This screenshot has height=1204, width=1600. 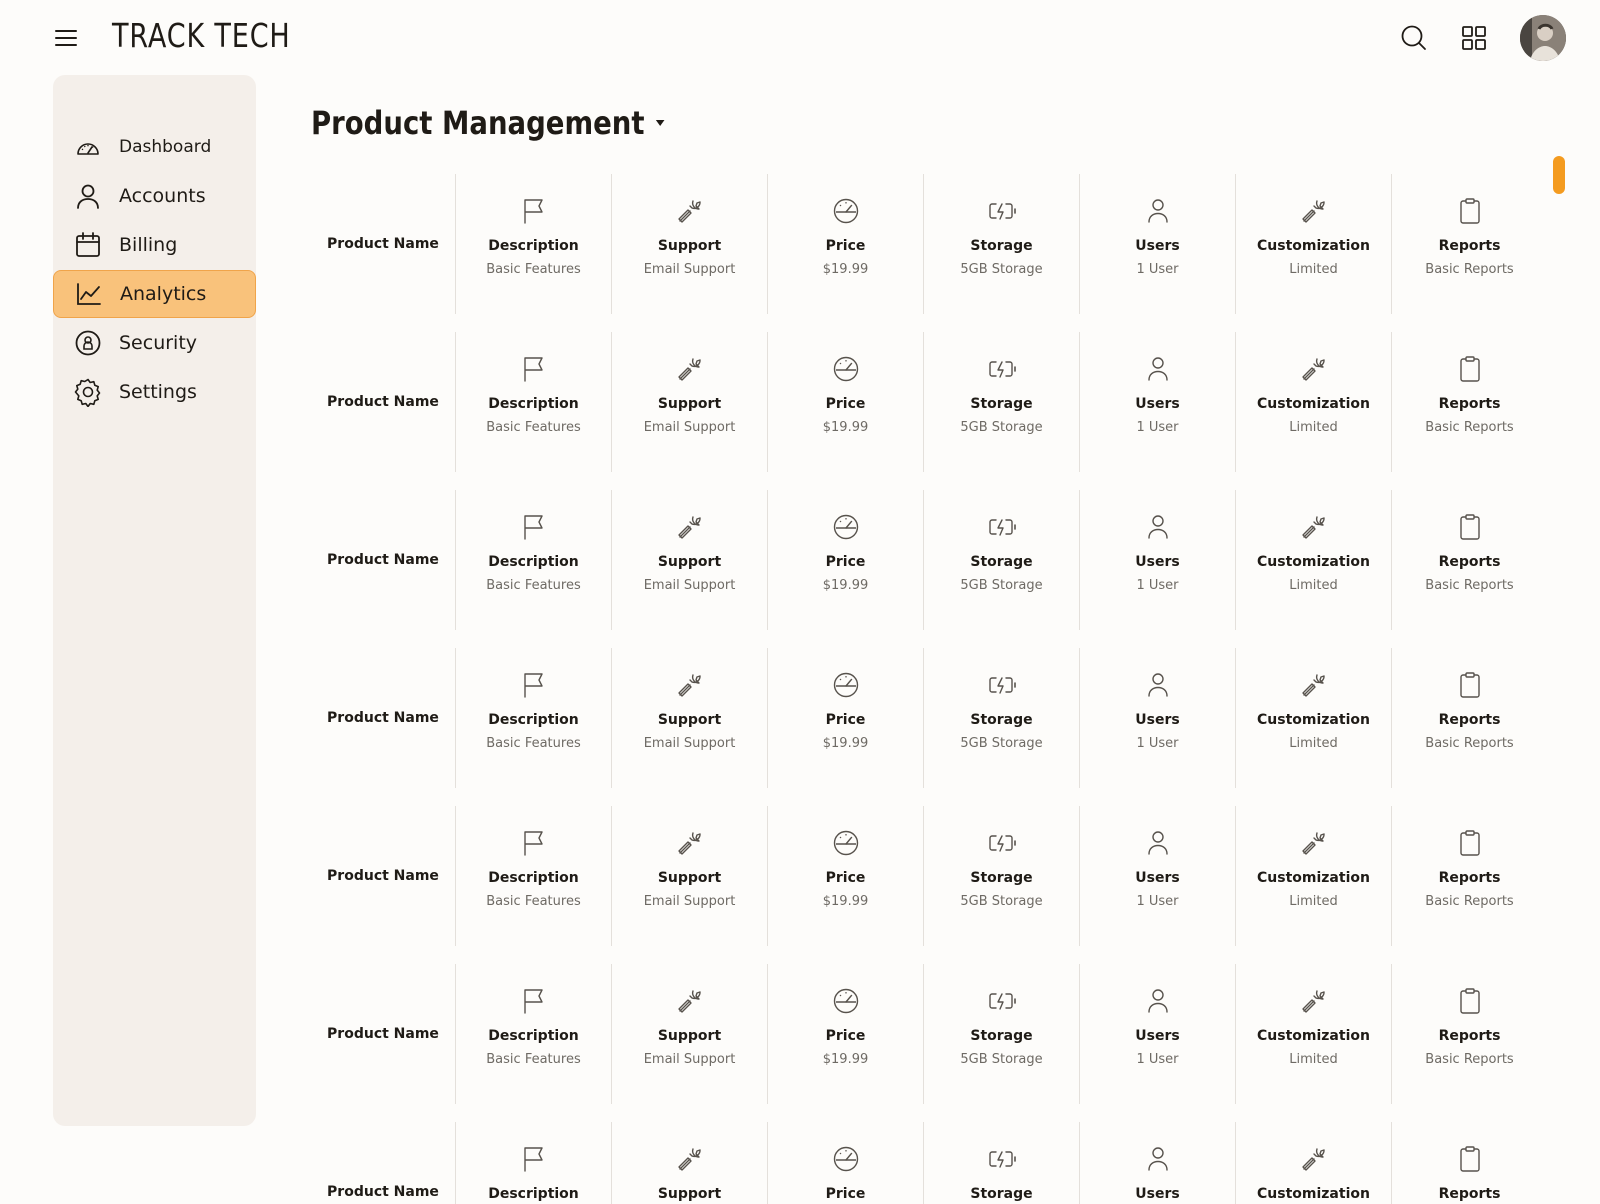 I want to click on sidebar-item-dashboard: Dashboard, so click(x=154, y=147).